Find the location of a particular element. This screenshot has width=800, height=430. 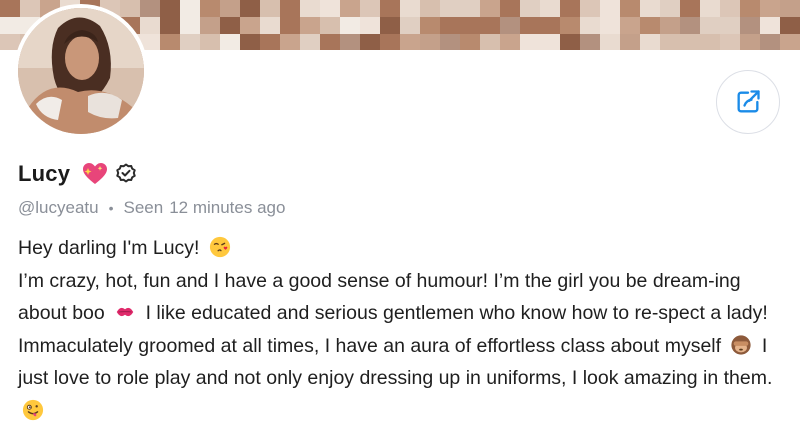

avatar-photo is located at coordinates (81, 71).